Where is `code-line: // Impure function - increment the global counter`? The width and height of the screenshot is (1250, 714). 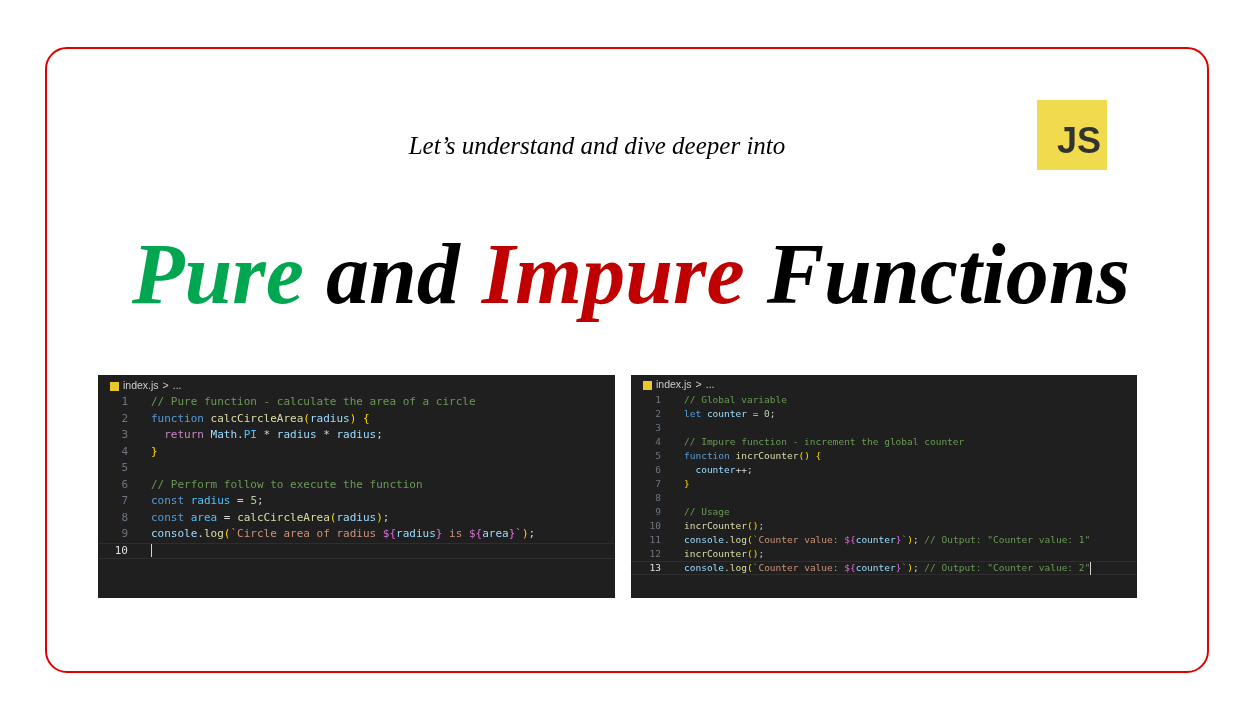 code-line: // Impure function - increment the global counter is located at coordinates (824, 441).